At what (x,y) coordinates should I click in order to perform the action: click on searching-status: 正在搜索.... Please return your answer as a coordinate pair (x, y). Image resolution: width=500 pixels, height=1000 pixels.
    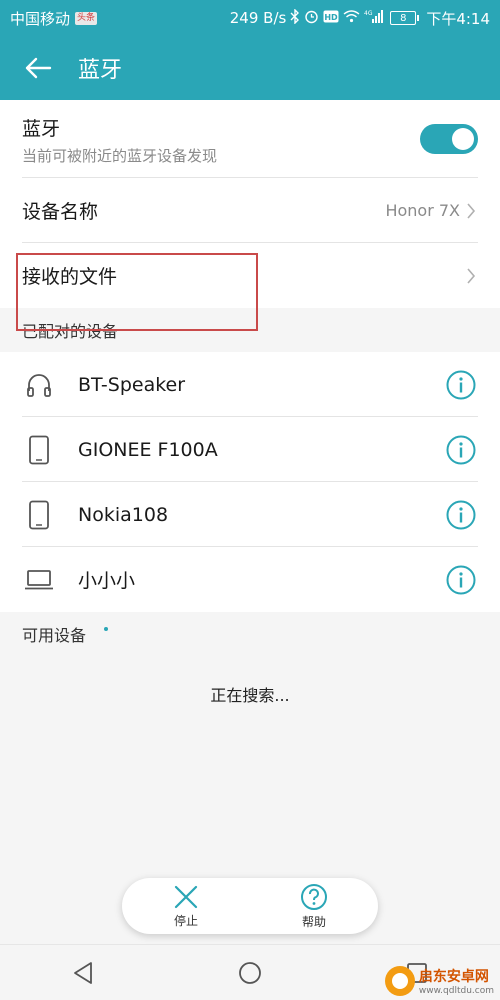
    Looking at the image, I should click on (250, 695).